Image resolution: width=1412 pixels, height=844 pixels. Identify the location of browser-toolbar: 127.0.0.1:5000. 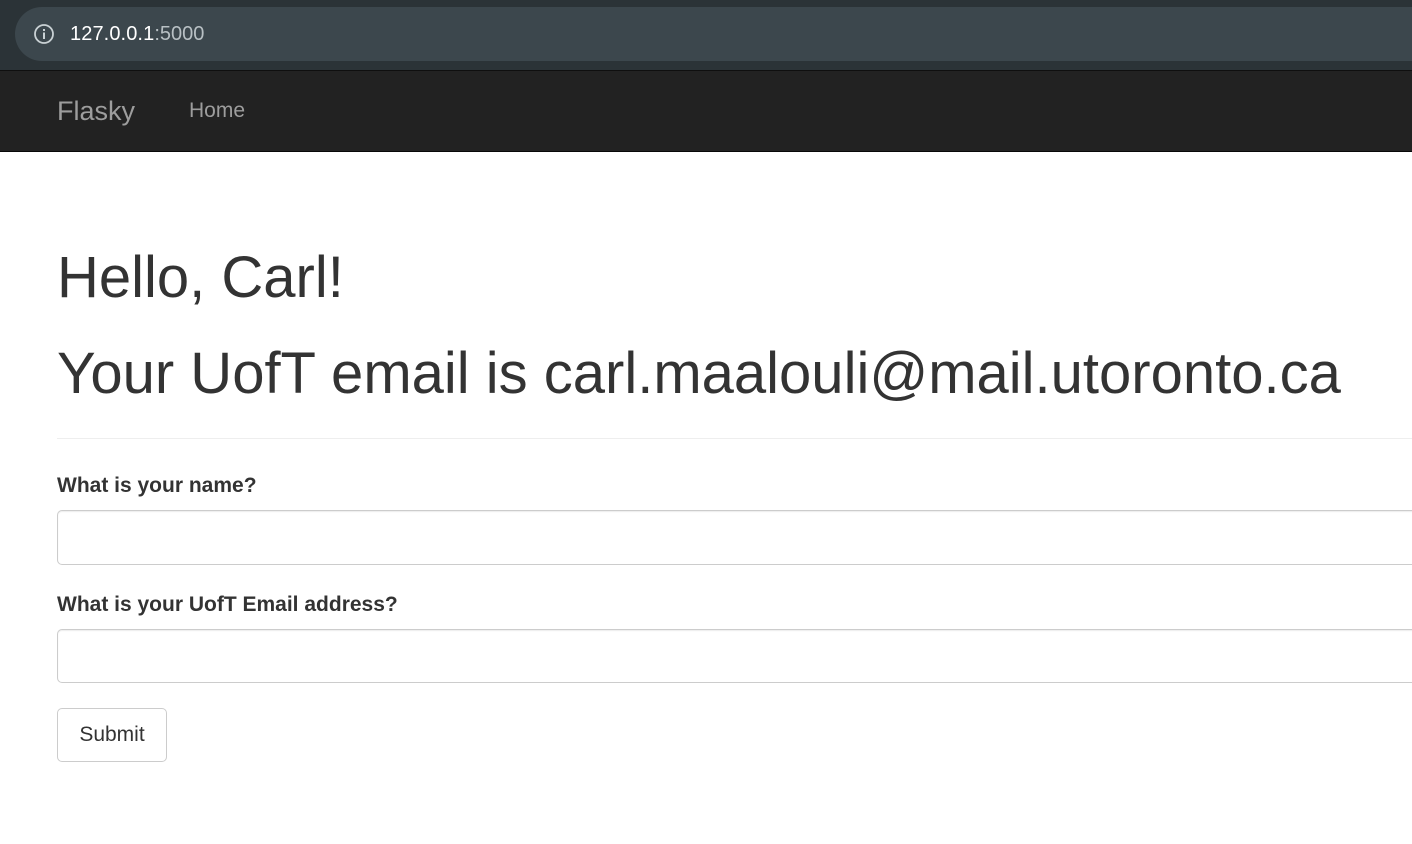
(706, 35).